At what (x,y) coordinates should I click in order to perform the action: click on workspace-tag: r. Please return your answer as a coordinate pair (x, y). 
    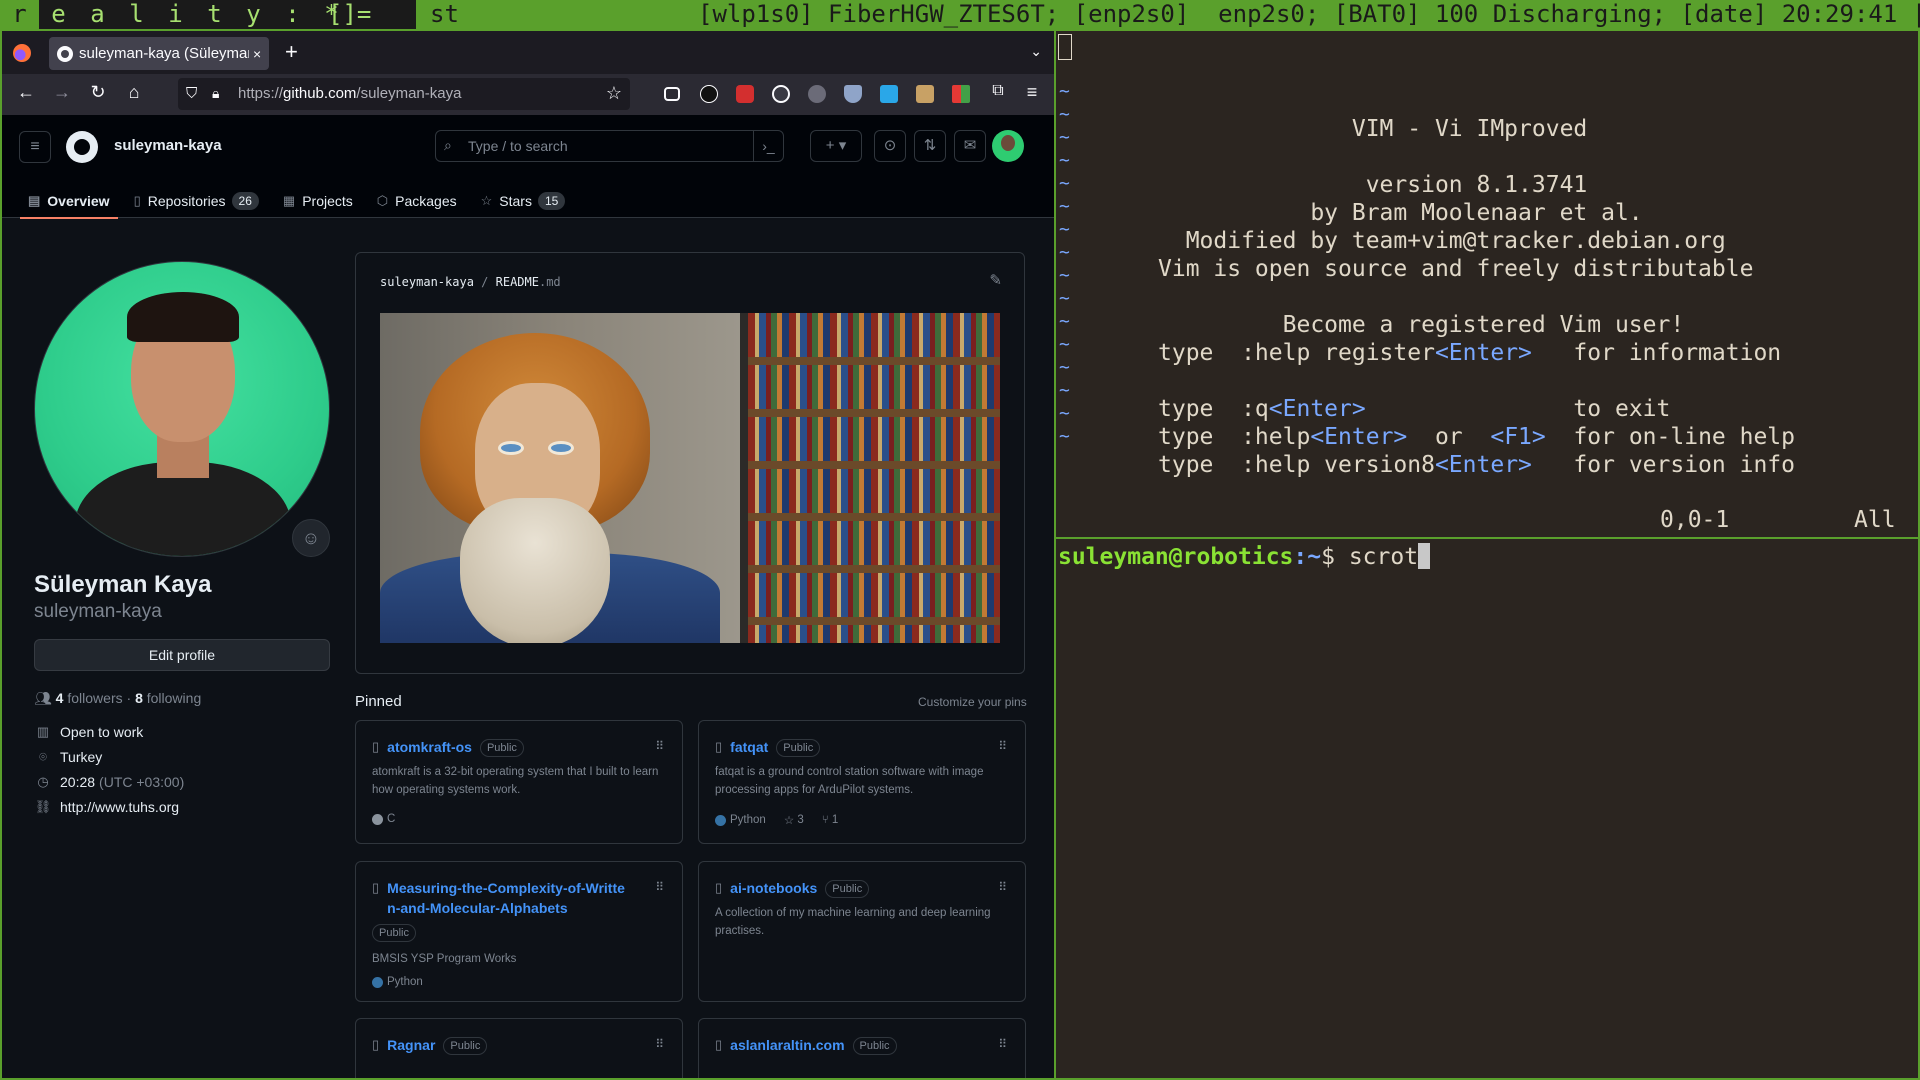
    Looking at the image, I should click on (19, 14).